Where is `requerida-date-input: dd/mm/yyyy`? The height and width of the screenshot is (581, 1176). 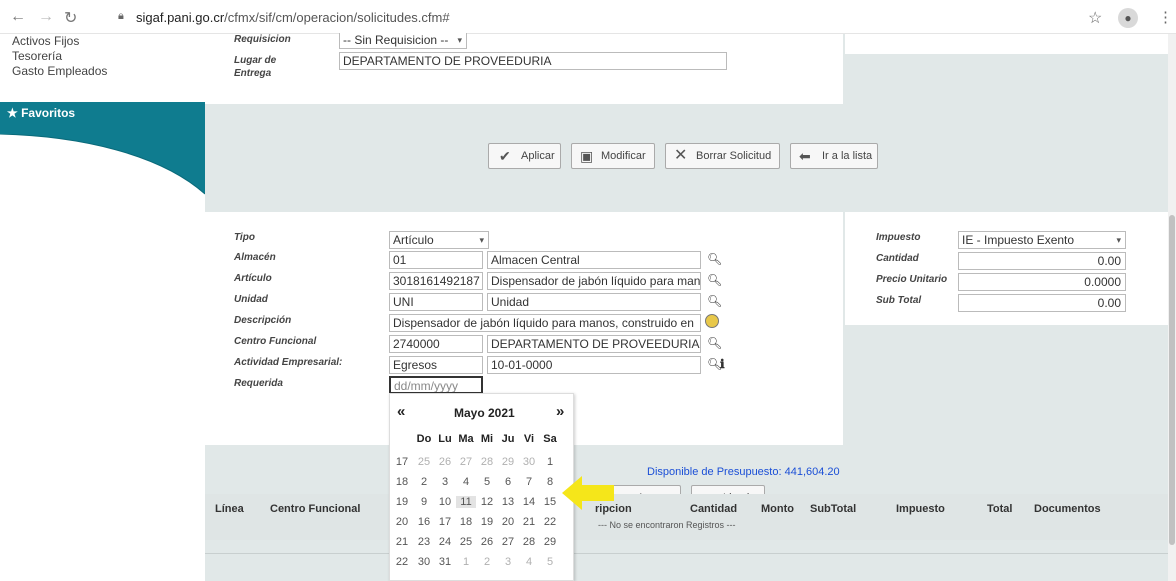 requerida-date-input: dd/mm/yyyy is located at coordinates (436, 385).